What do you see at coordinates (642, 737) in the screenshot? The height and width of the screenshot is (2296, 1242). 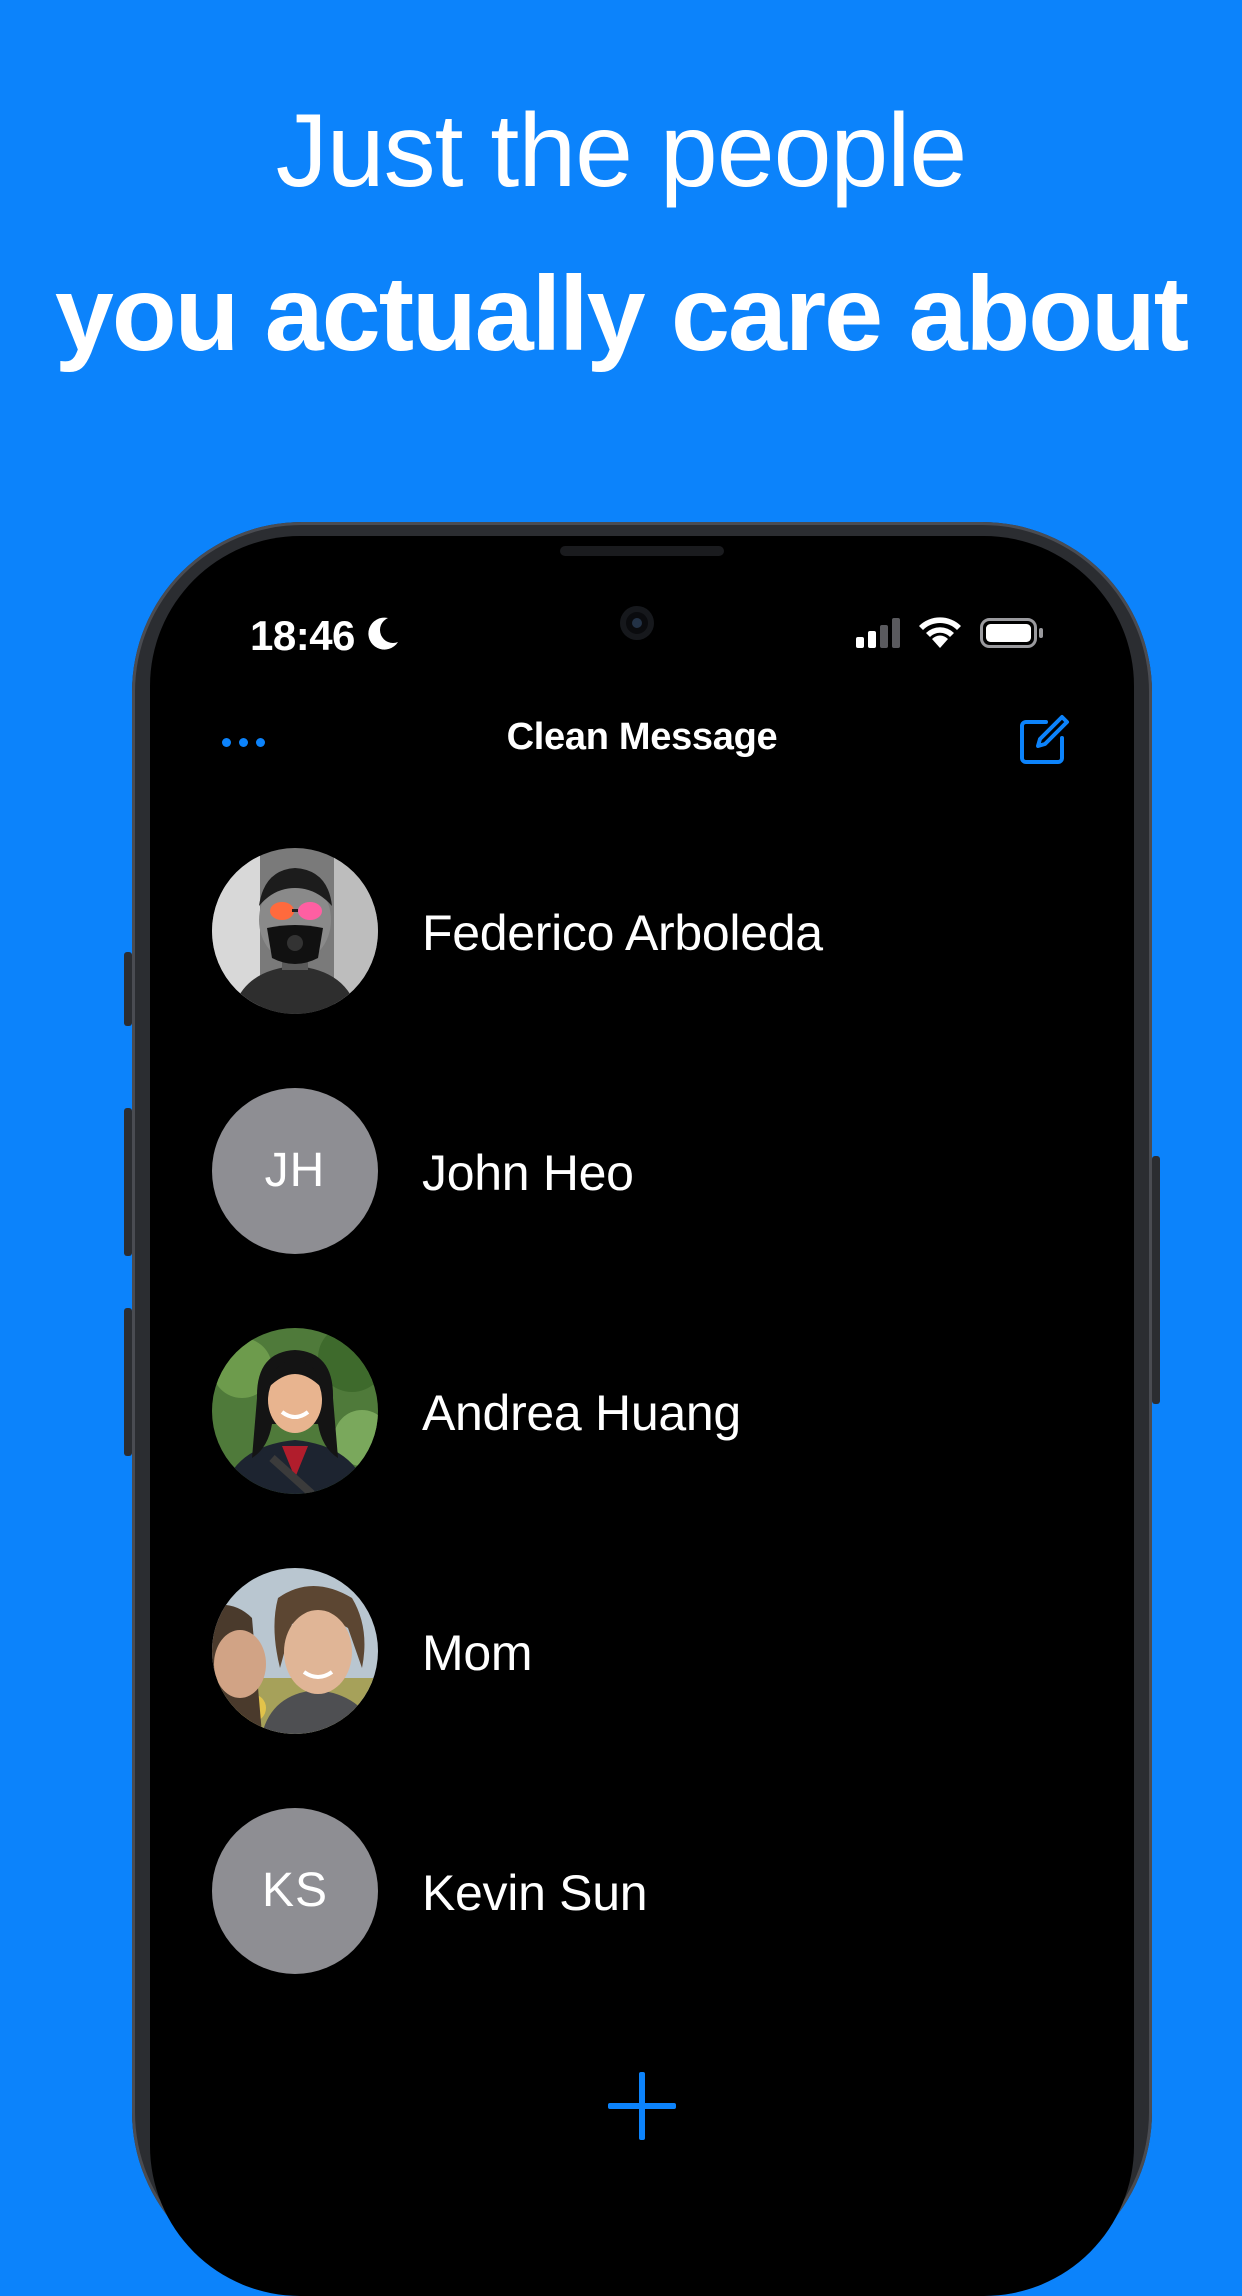 I see `nav-title: Clean Message` at bounding box center [642, 737].